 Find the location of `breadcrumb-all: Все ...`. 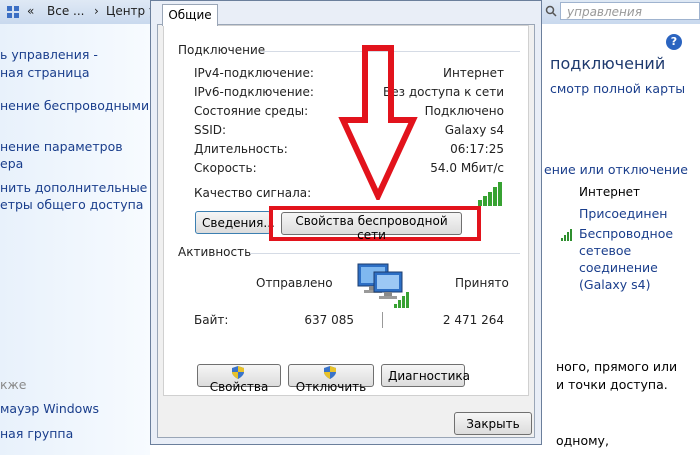

breadcrumb-all: Все ... is located at coordinates (65, 11).